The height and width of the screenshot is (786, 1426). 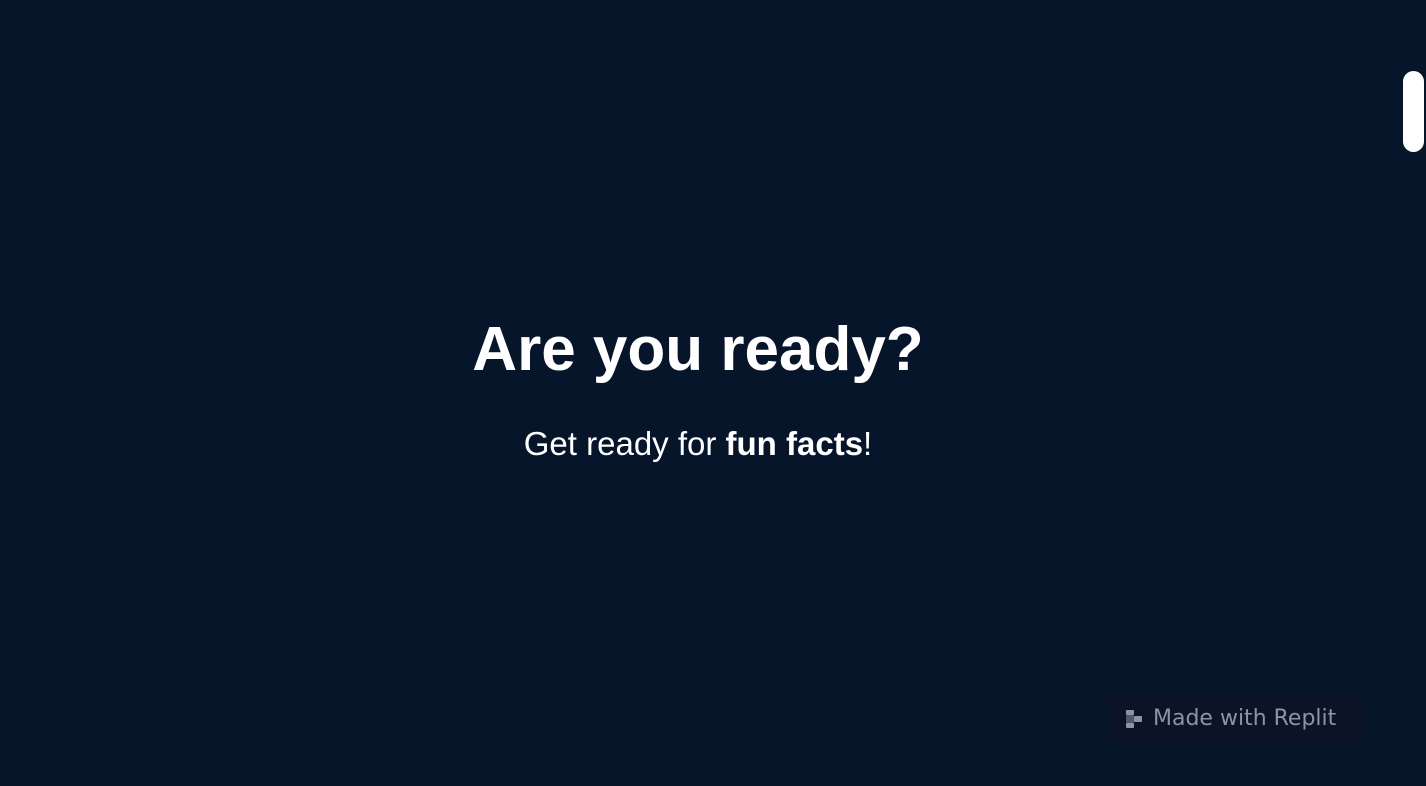 What do you see at coordinates (868, 443) in the screenshot?
I see `subtitle-suffix: !` at bounding box center [868, 443].